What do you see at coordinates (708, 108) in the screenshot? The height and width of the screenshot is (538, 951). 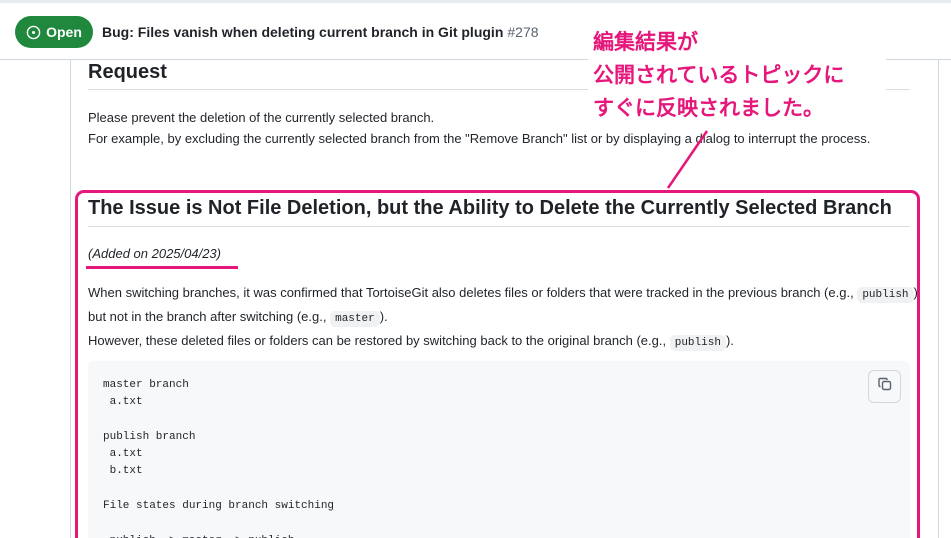 I see `annotation-line-3: すぐに反映されました。` at bounding box center [708, 108].